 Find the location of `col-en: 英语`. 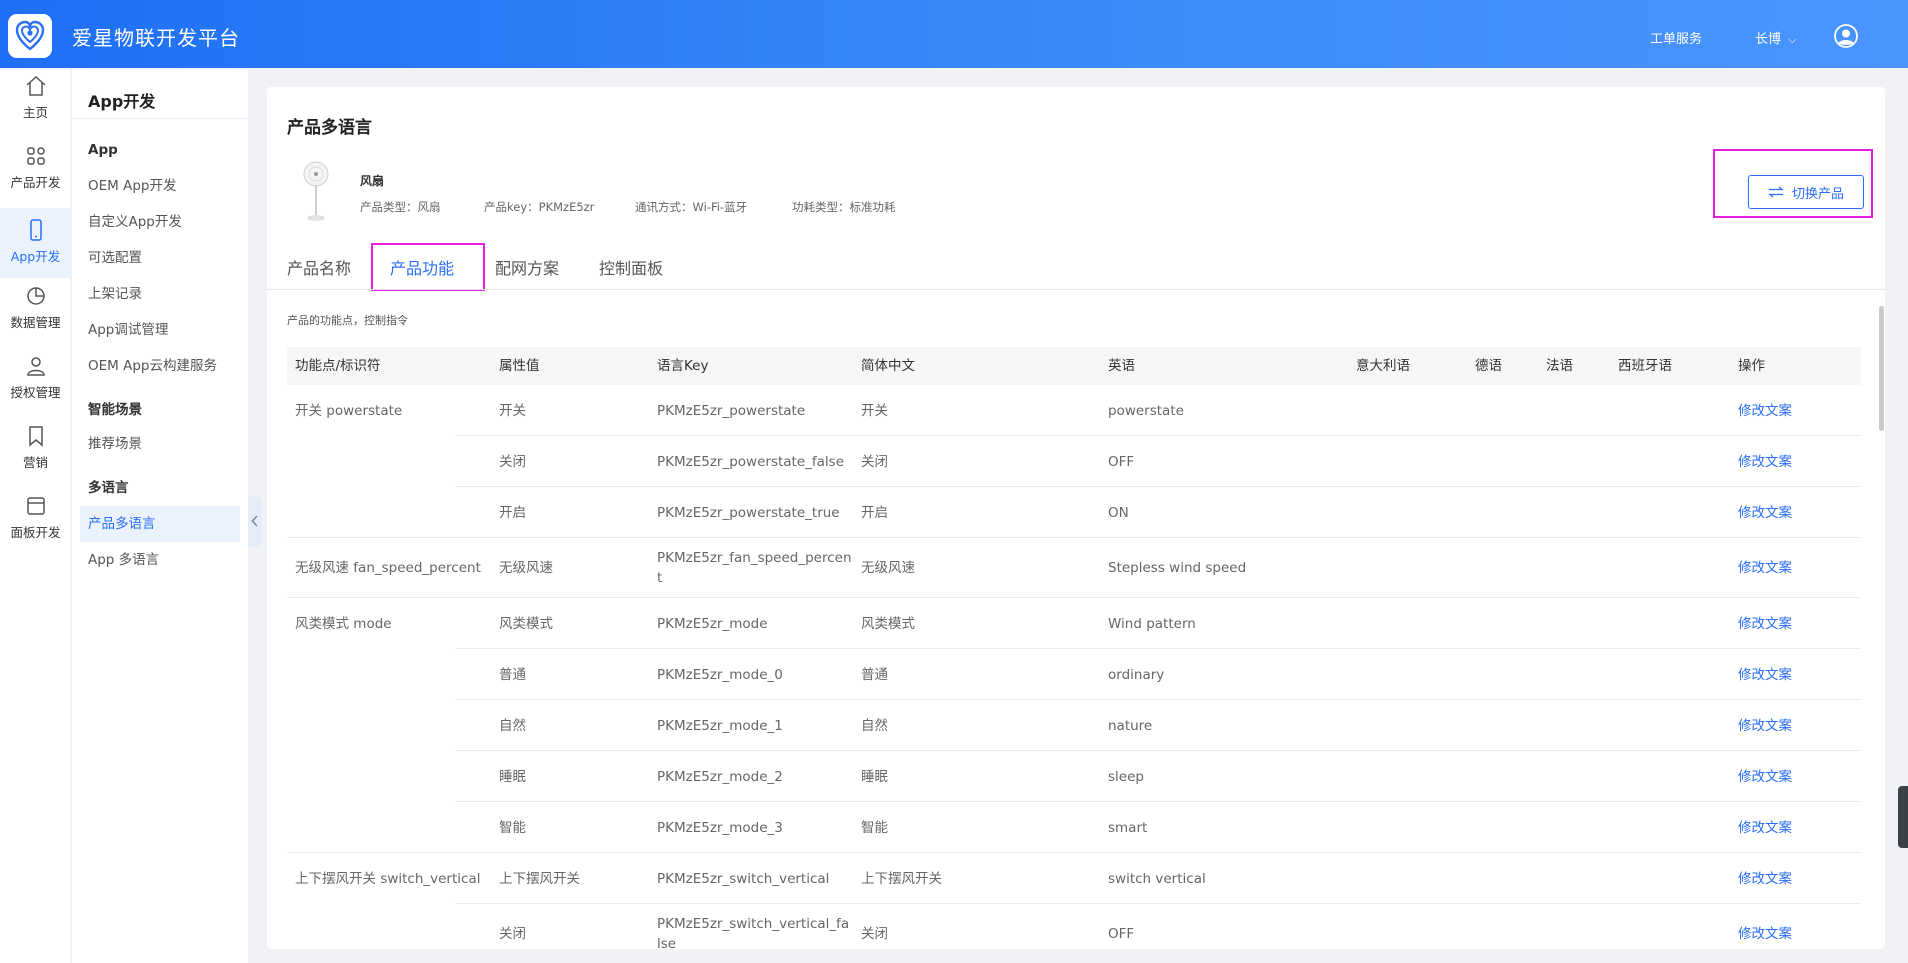

col-en: 英语 is located at coordinates (1121, 366).